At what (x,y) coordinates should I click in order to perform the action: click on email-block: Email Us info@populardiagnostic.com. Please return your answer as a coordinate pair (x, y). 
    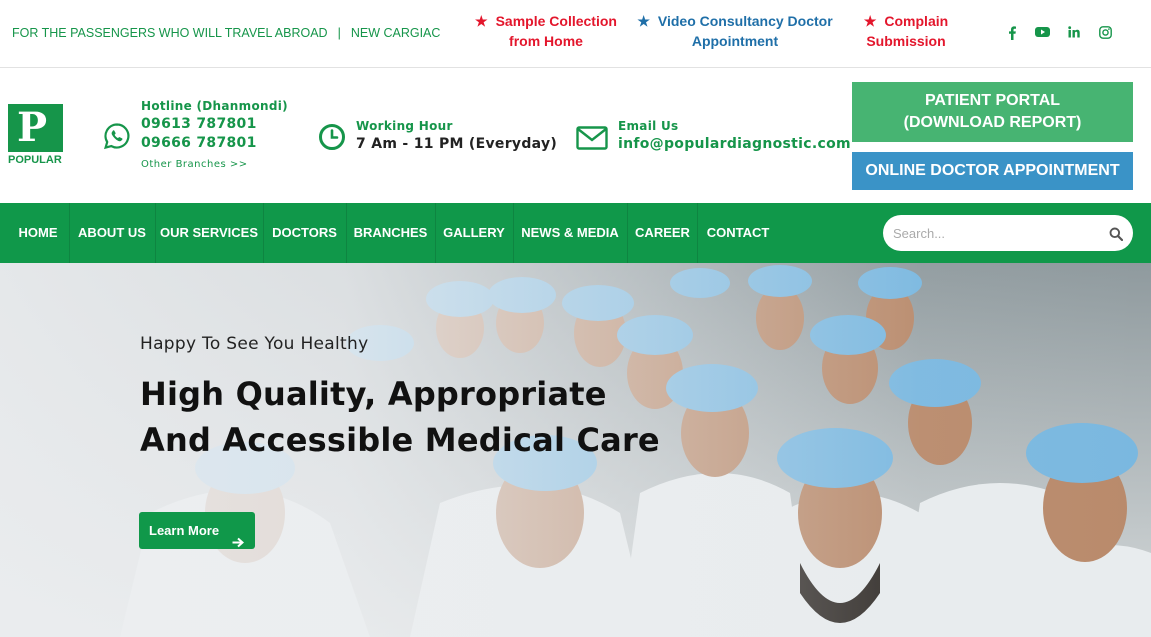
    Looking at the image, I should click on (734, 136).